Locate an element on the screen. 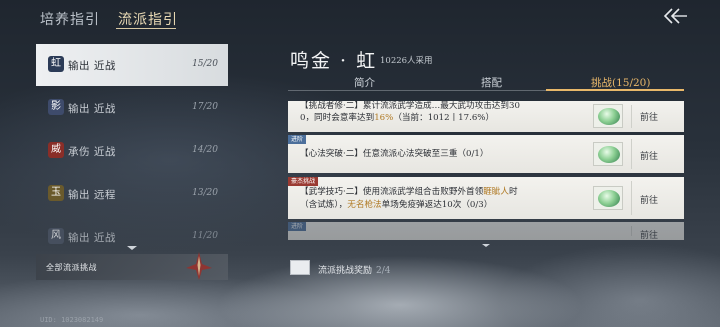 The image size is (720, 327). task-progress: 单场免疫弹返达10次（0/3） is located at coordinates (437, 205).